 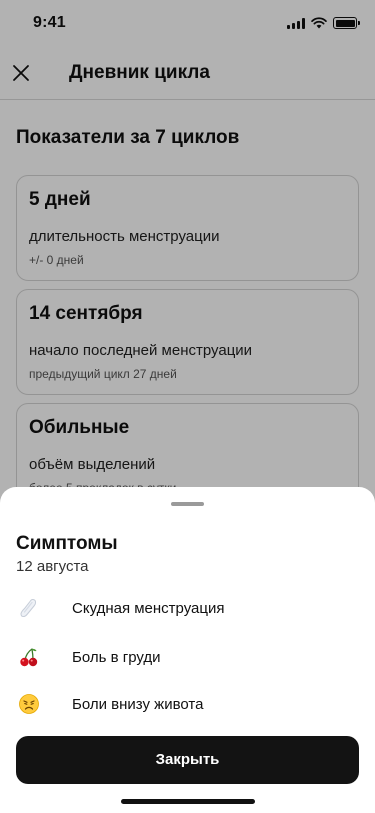 I want to click on sheet-date: 12 августа, so click(x=52, y=566).